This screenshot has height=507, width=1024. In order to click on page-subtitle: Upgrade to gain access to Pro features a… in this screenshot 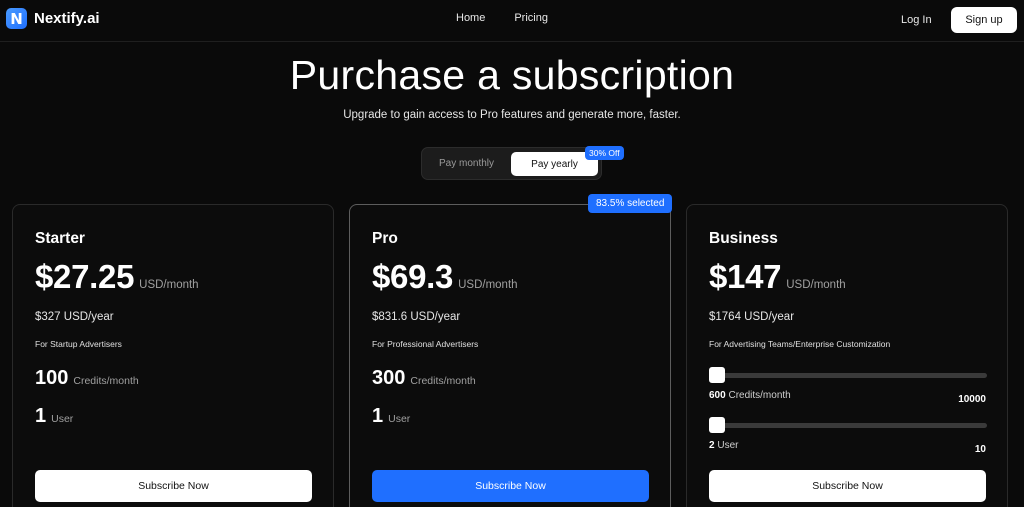, I will do `click(512, 115)`.